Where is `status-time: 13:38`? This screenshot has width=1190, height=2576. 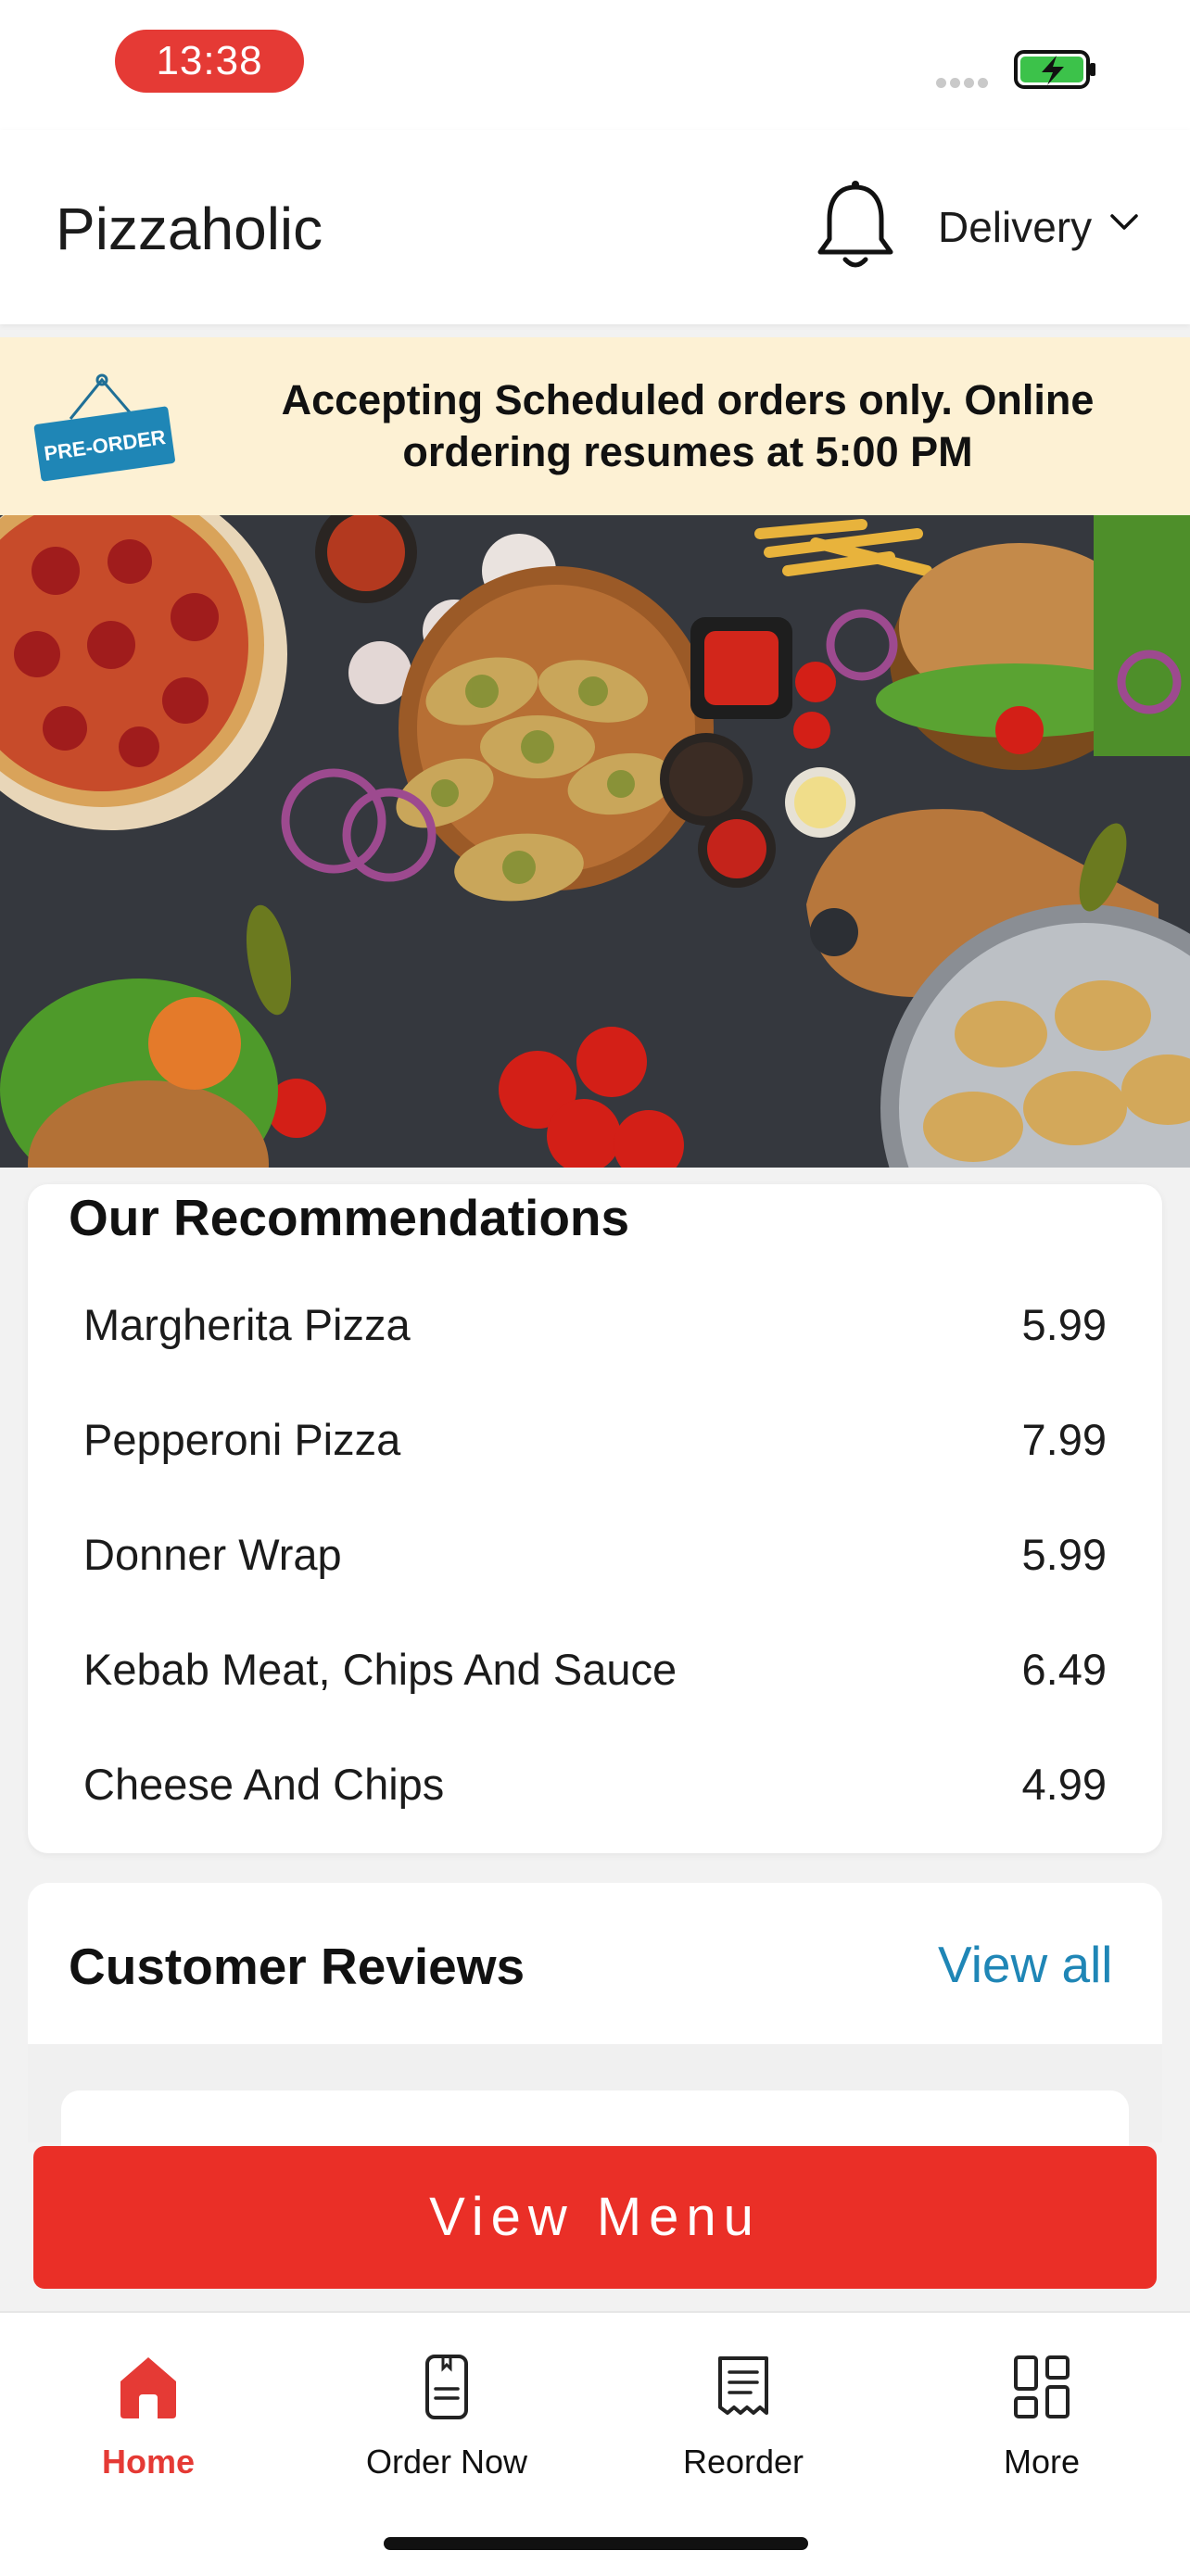
status-time: 13:38 is located at coordinates (209, 61).